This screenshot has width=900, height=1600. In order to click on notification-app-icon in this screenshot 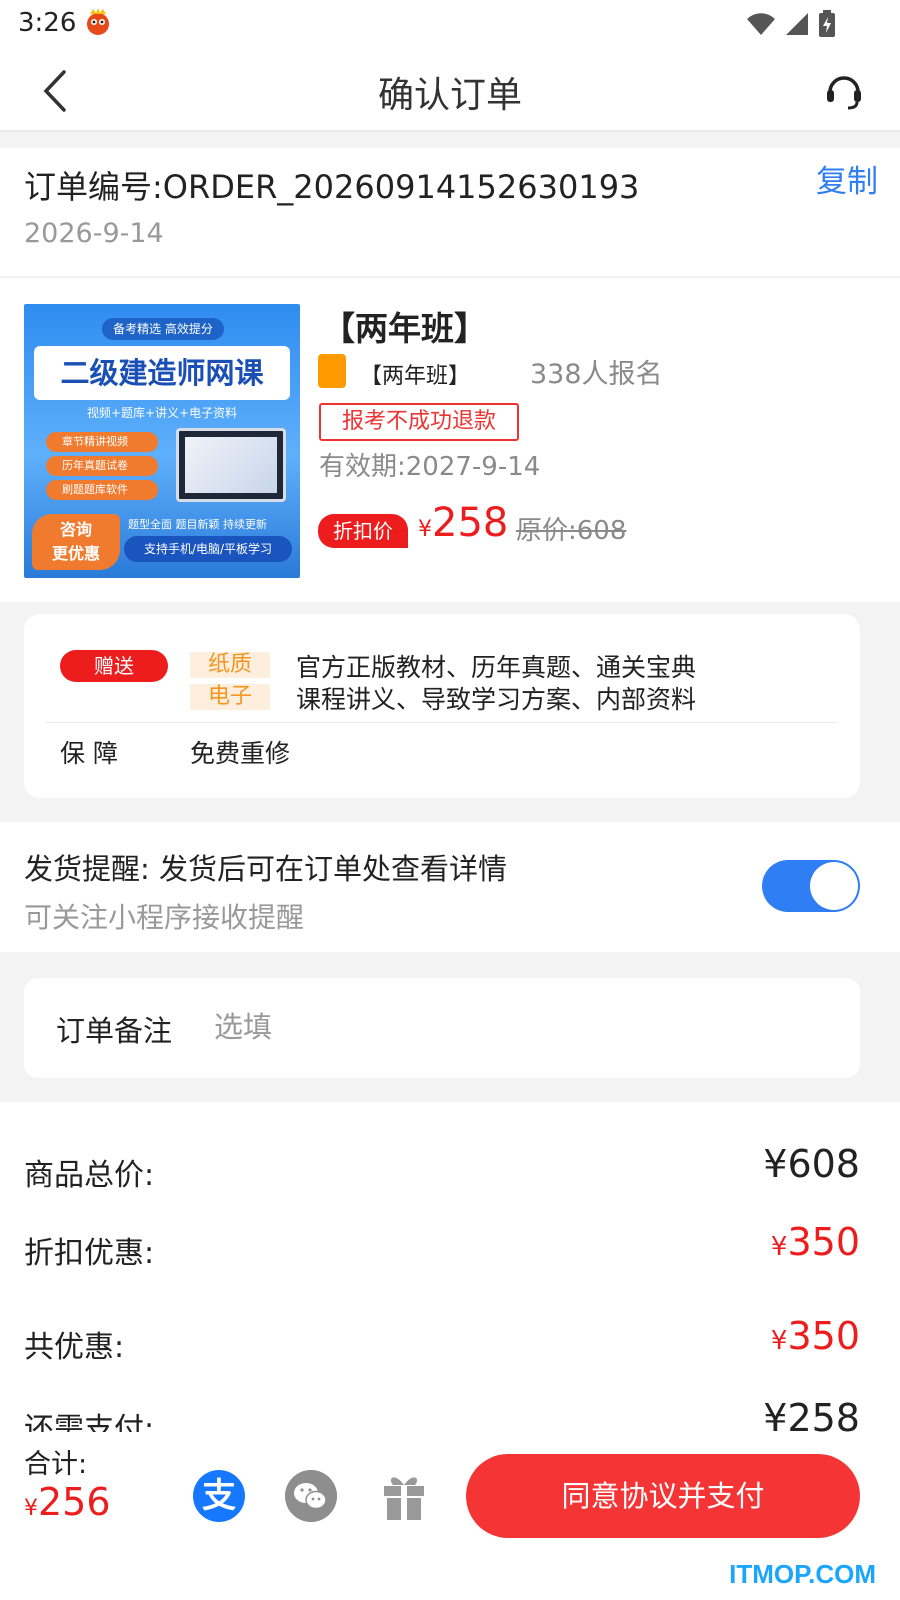, I will do `click(98, 21)`.